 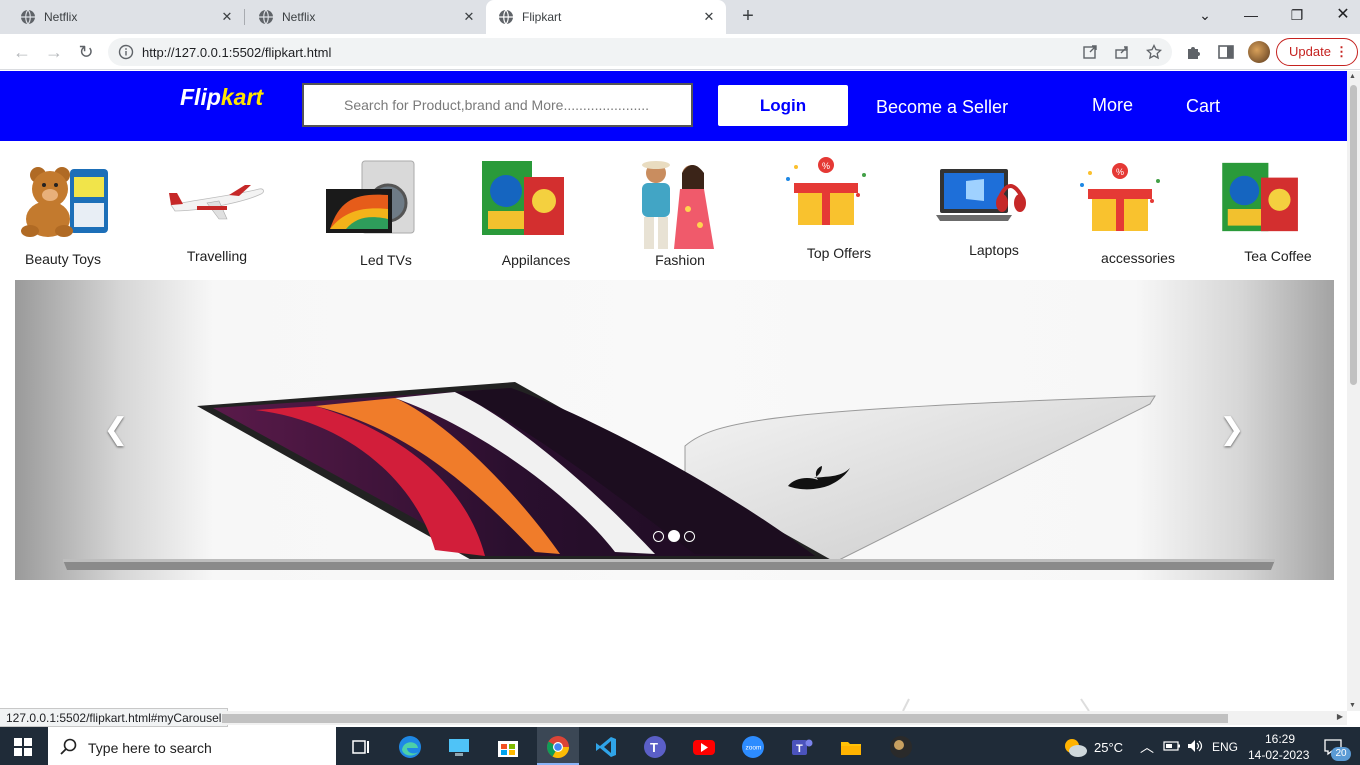 What do you see at coordinates (54, 52) in the screenshot?
I see `forward-button: →` at bounding box center [54, 52].